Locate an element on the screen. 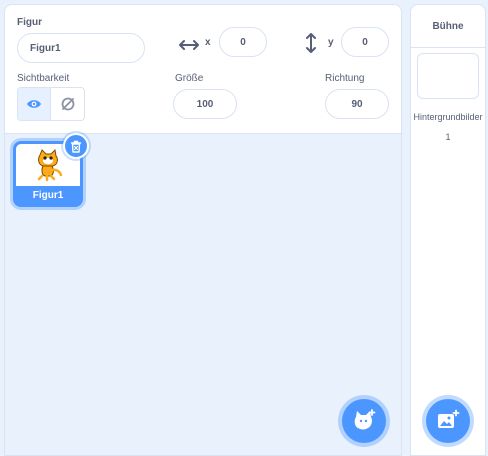  direction-input: 90 is located at coordinates (357, 104).